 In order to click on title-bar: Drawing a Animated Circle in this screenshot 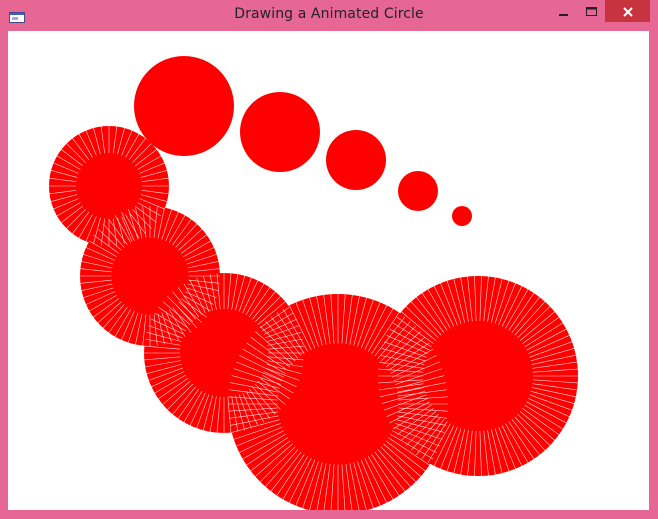, I will do `click(329, 15)`.